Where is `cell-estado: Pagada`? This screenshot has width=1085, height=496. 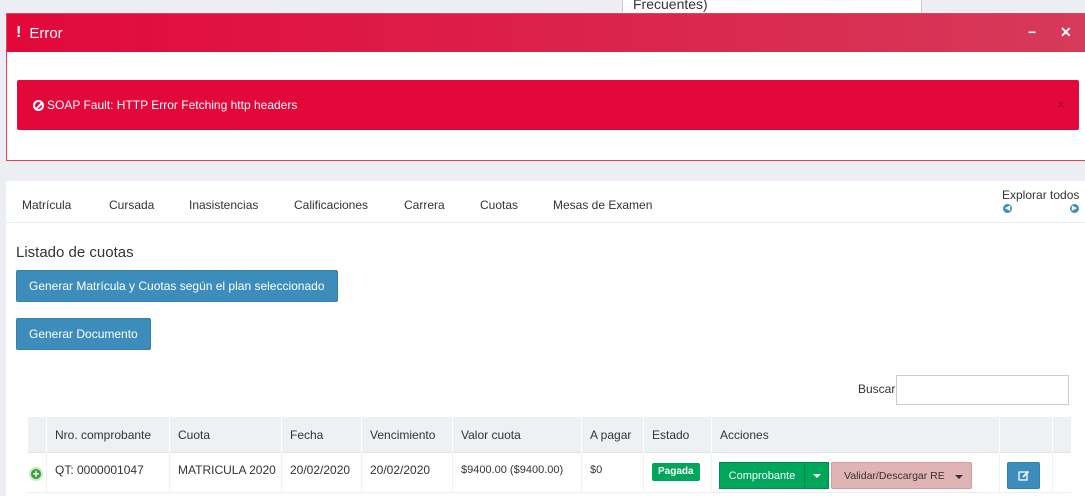 cell-estado: Pagada is located at coordinates (677, 473).